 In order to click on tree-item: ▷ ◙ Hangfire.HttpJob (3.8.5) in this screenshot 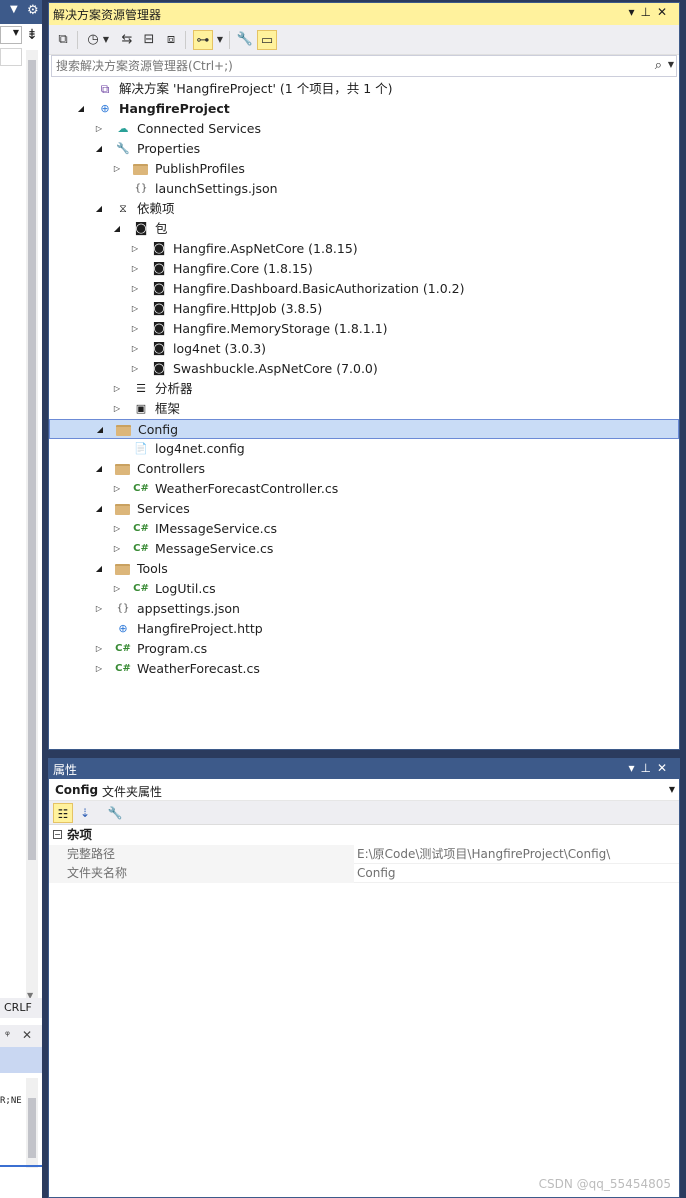, I will do `click(364, 309)`.